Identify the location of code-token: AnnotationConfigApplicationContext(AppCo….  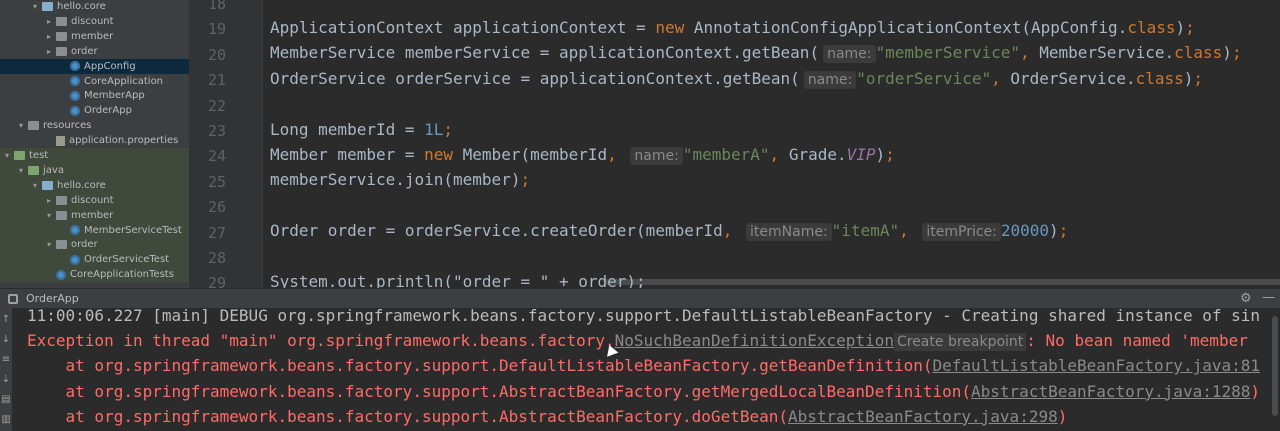
(910, 27).